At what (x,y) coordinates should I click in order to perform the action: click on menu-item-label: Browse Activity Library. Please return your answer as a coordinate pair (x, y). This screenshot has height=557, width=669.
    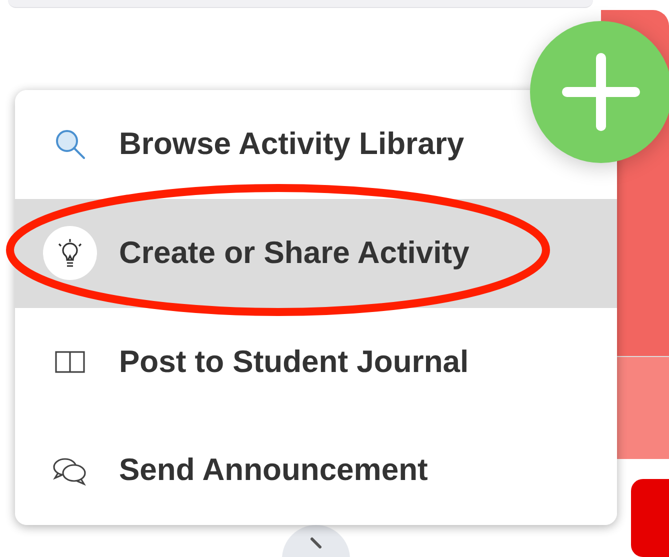
    Looking at the image, I should click on (291, 144).